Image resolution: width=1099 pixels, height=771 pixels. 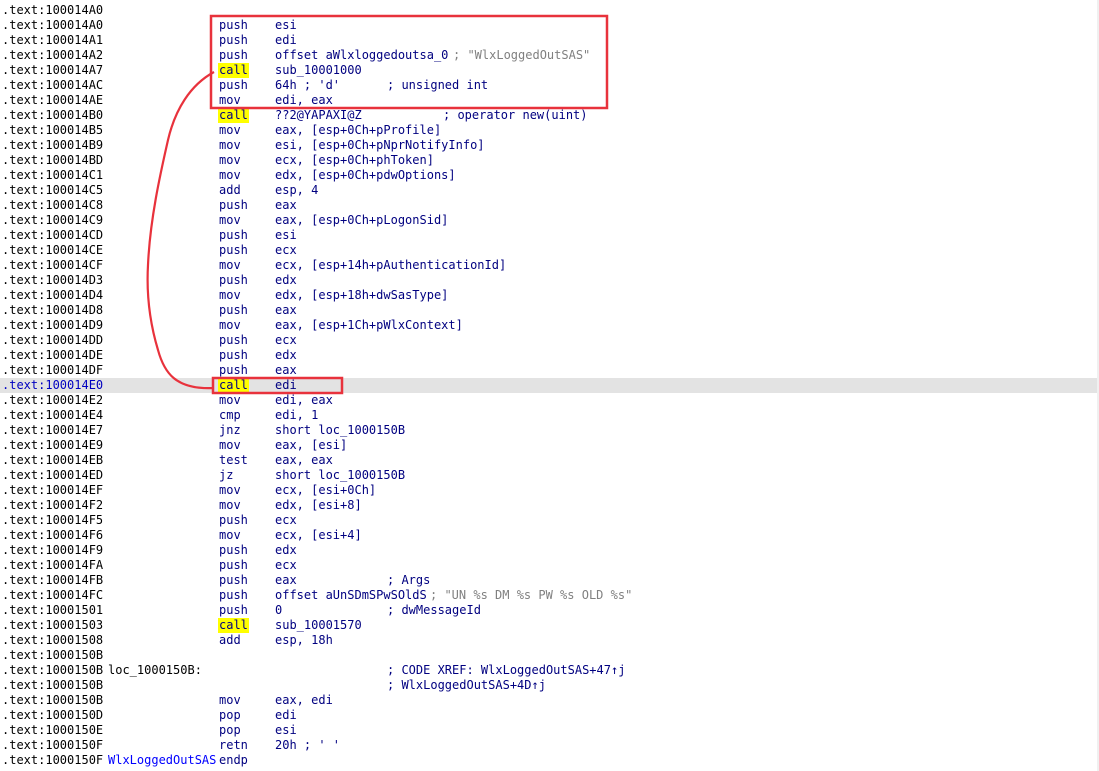 I want to click on instruction-operands: edx, [esi+8], so click(x=318, y=505).